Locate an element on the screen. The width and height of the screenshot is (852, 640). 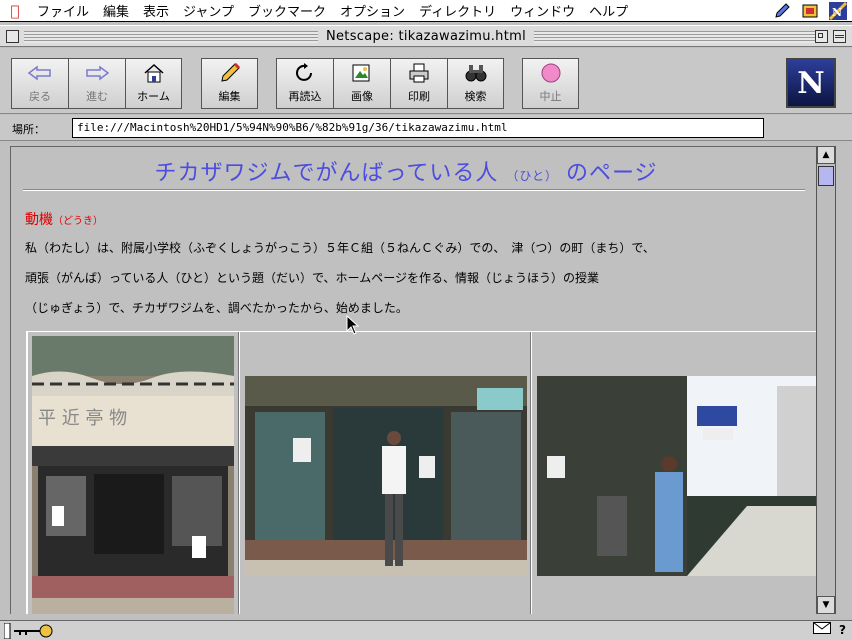
zoom-box-icon is located at coordinates (821, 36).